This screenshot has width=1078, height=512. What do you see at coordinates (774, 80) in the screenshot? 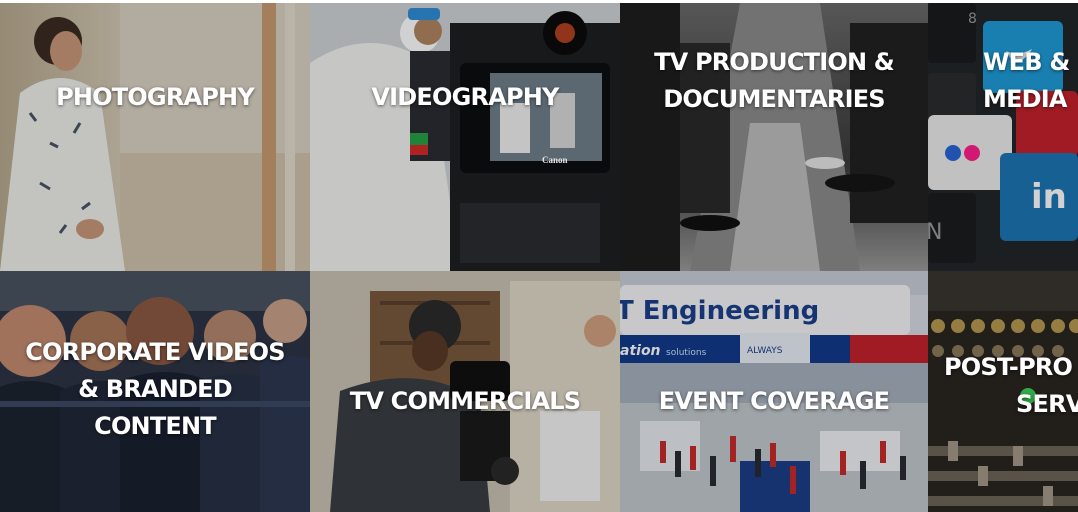
I see `tile-label: TV PRODUCTION & DOCUMENTARIES` at bounding box center [774, 80].